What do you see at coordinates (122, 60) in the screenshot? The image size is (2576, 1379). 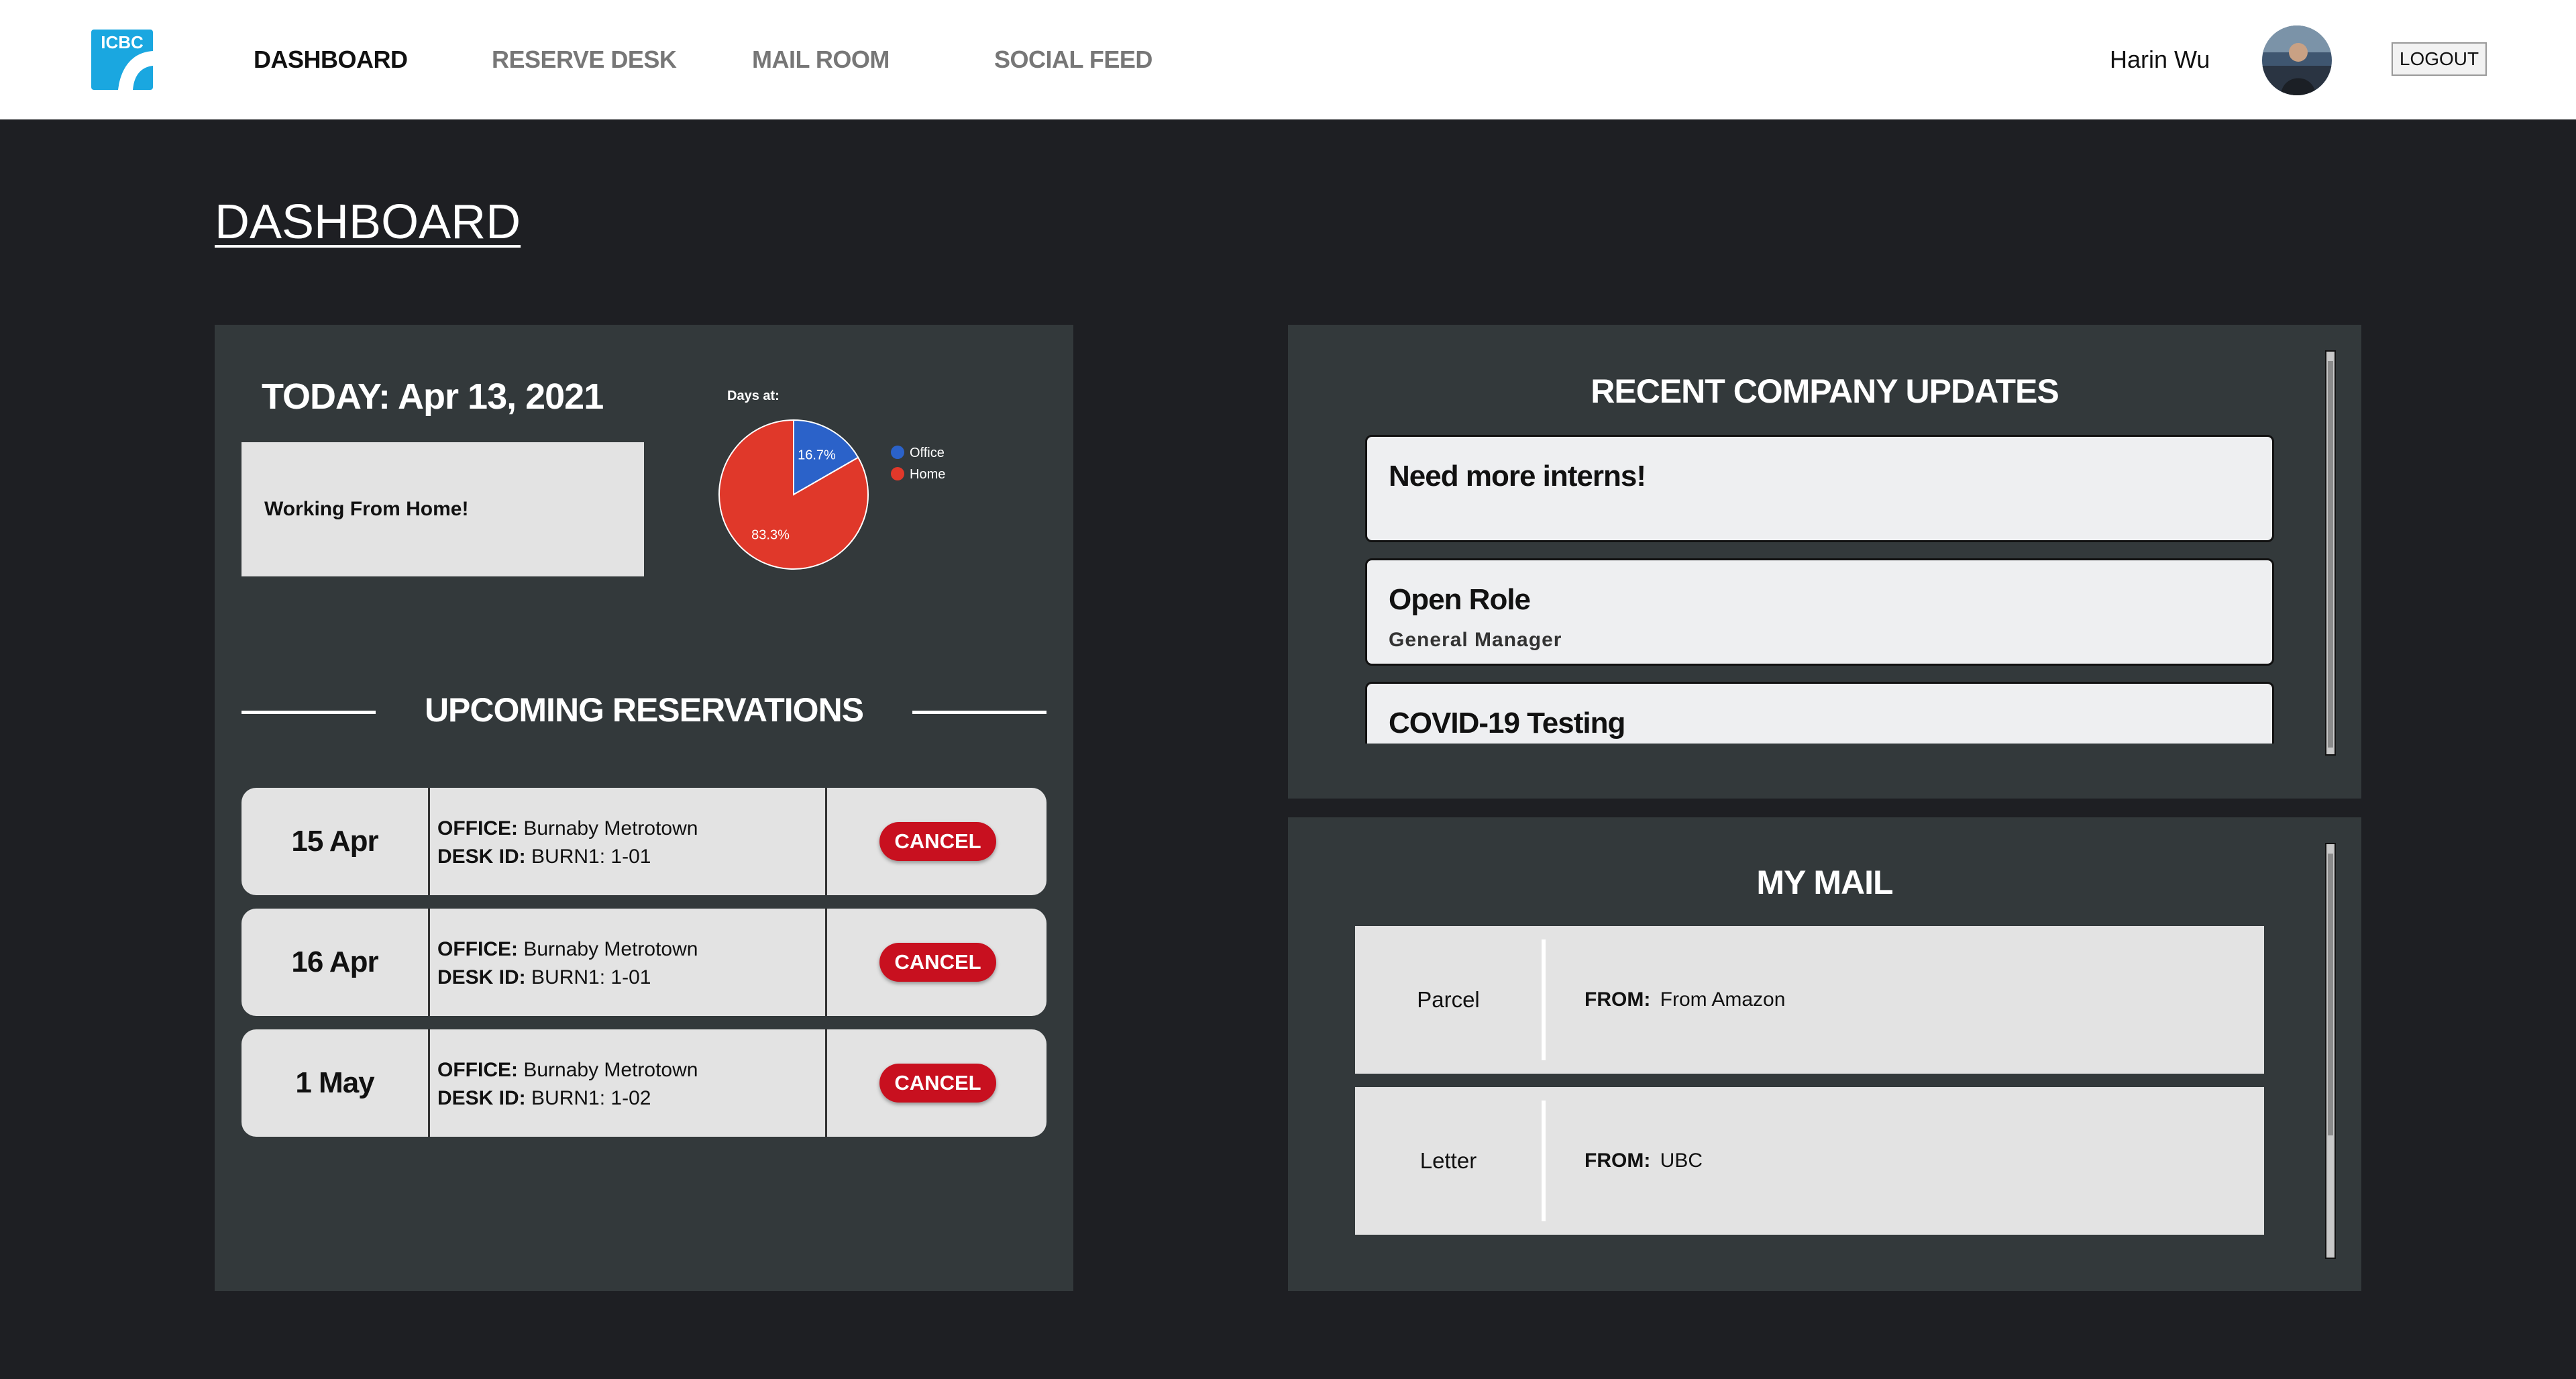 I see `company-logo: ICBC` at bounding box center [122, 60].